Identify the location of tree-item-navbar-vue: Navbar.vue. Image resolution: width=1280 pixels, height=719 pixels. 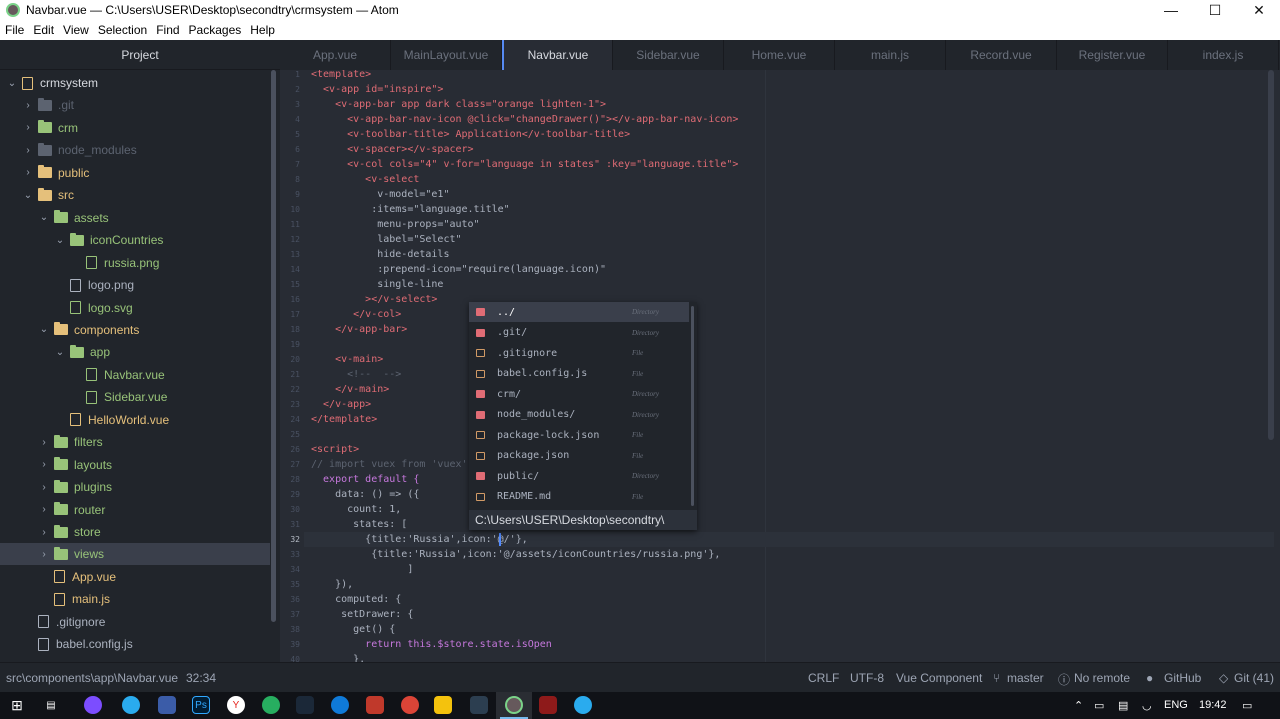
(135, 375).